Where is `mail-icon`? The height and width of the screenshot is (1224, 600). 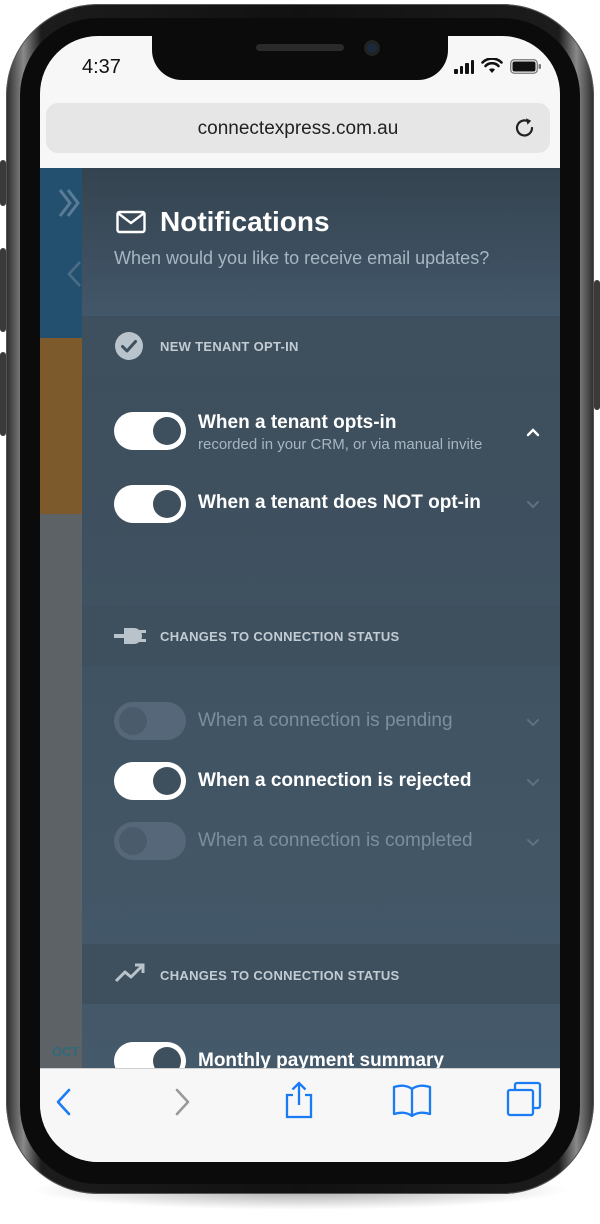
mail-icon is located at coordinates (131, 222).